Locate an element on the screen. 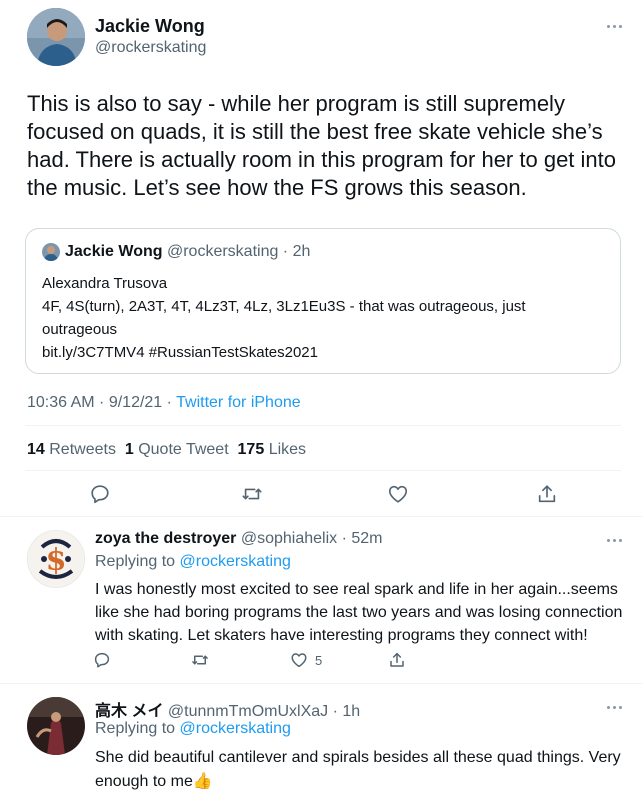 This screenshot has height=800, width=643. main-author-name: Jackie Wong is located at coordinates (150, 26).